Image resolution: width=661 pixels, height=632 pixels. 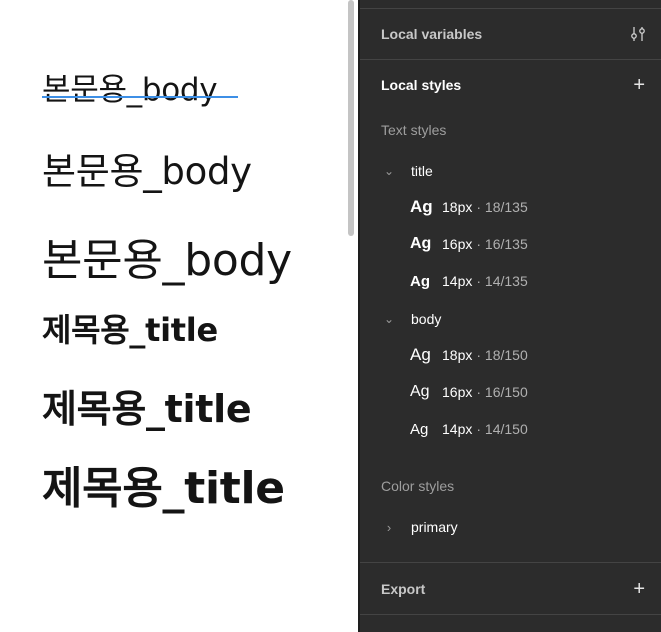 I want to click on text-styles-heading: Text styles, so click(x=414, y=130).